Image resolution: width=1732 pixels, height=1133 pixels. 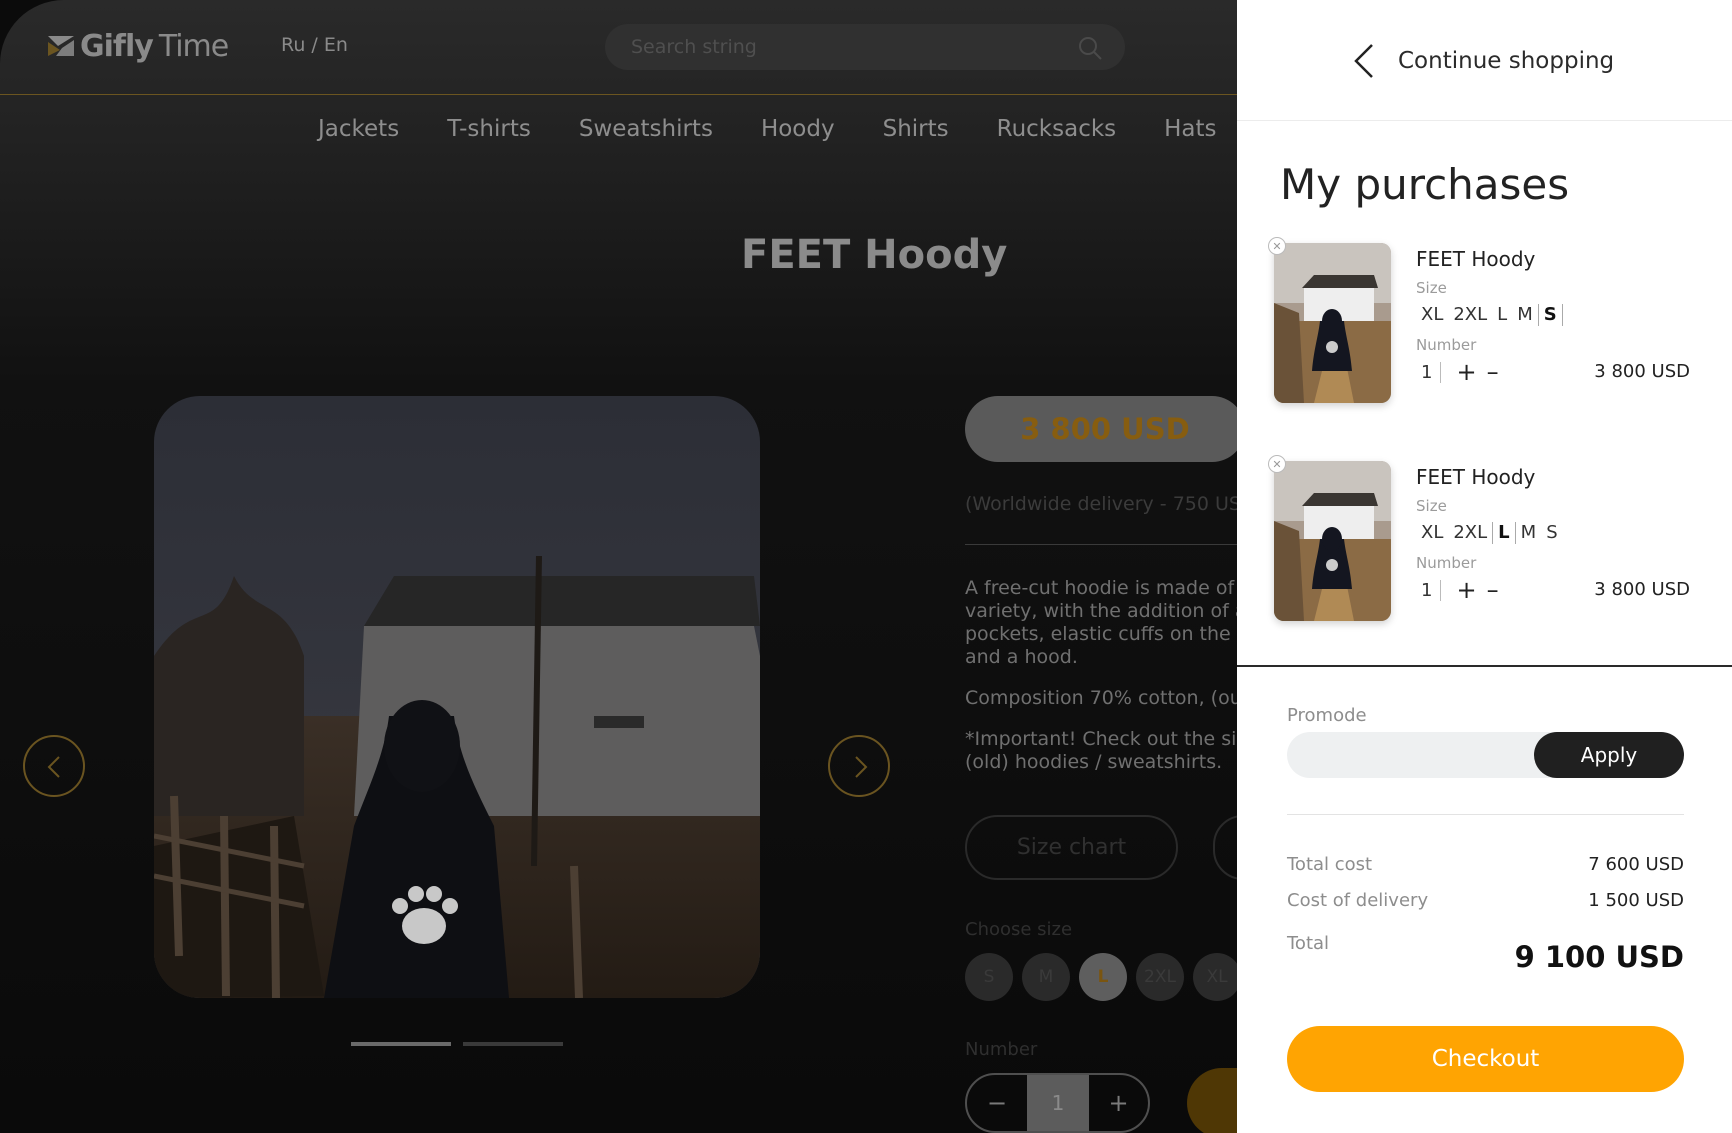 I want to click on total-label: Total, so click(x=1308, y=943).